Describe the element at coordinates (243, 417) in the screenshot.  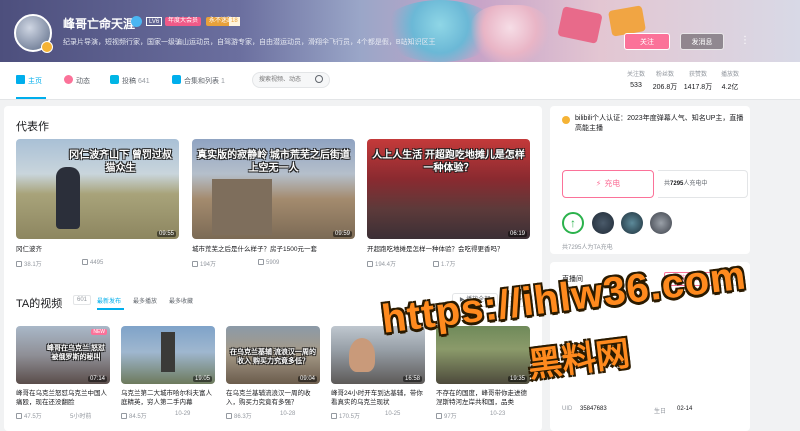
I see `play-count: 86.3万` at that location.